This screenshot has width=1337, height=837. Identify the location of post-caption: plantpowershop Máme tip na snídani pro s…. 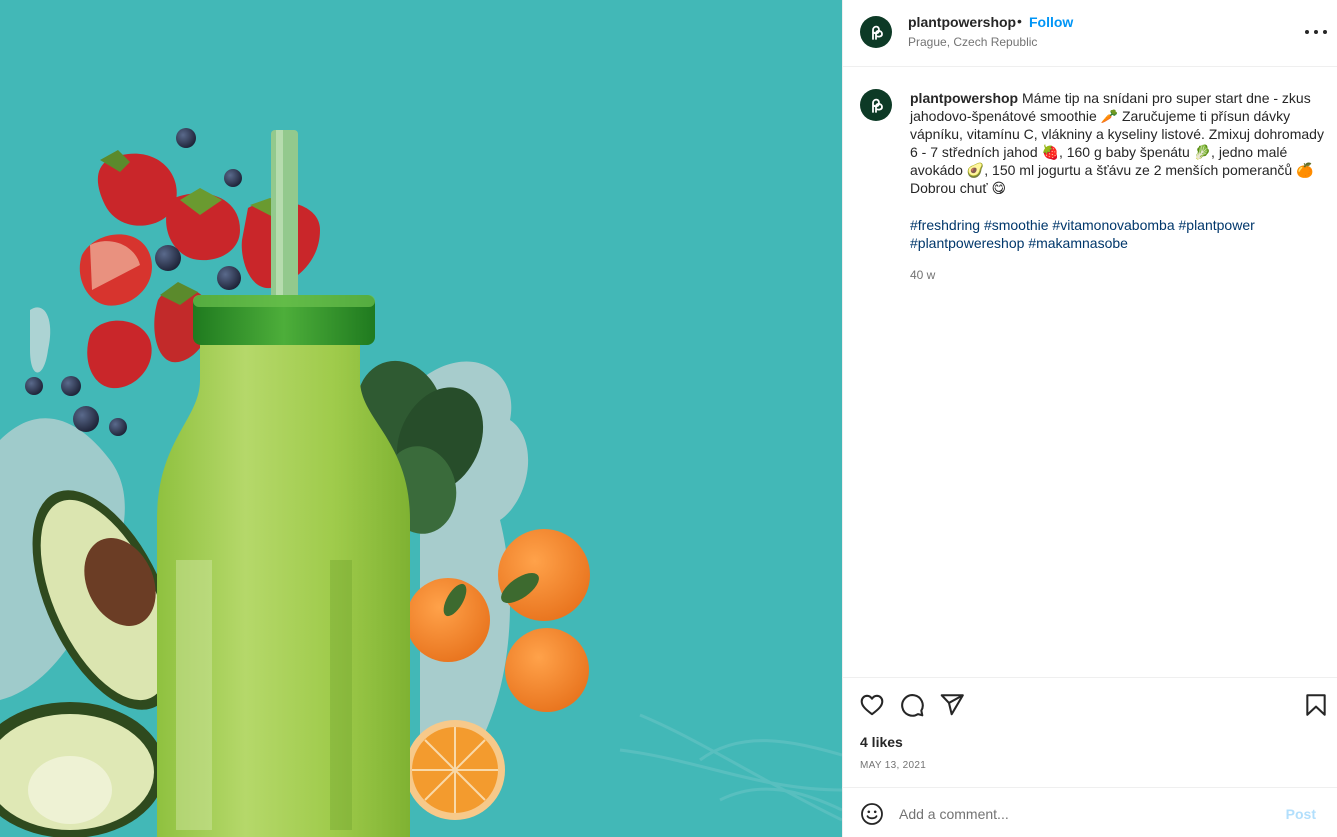
(1117, 143).